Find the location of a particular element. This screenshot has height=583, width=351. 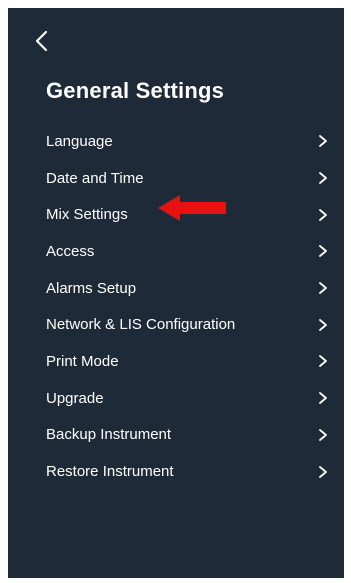

menu-item-label: Date and Time is located at coordinates (95, 178).